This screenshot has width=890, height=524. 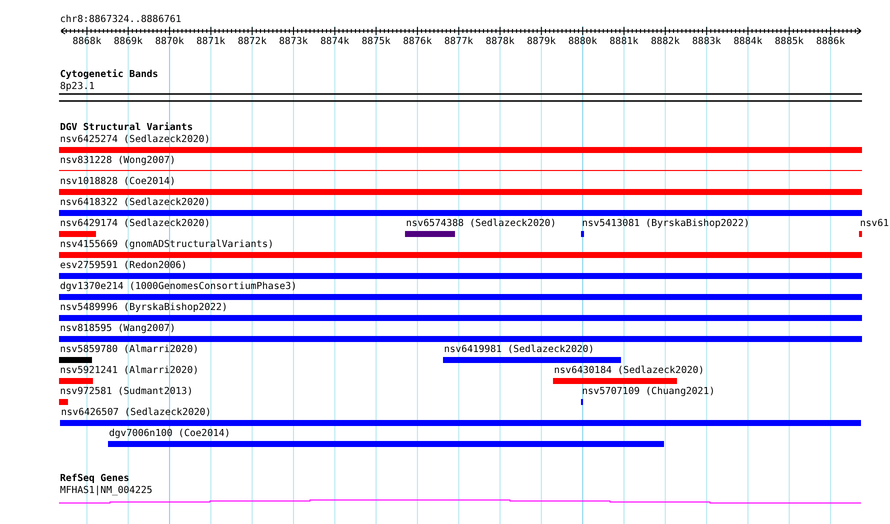 What do you see at coordinates (707, 41) in the screenshot?
I see `ruler-tick-label: 8883k` at bounding box center [707, 41].